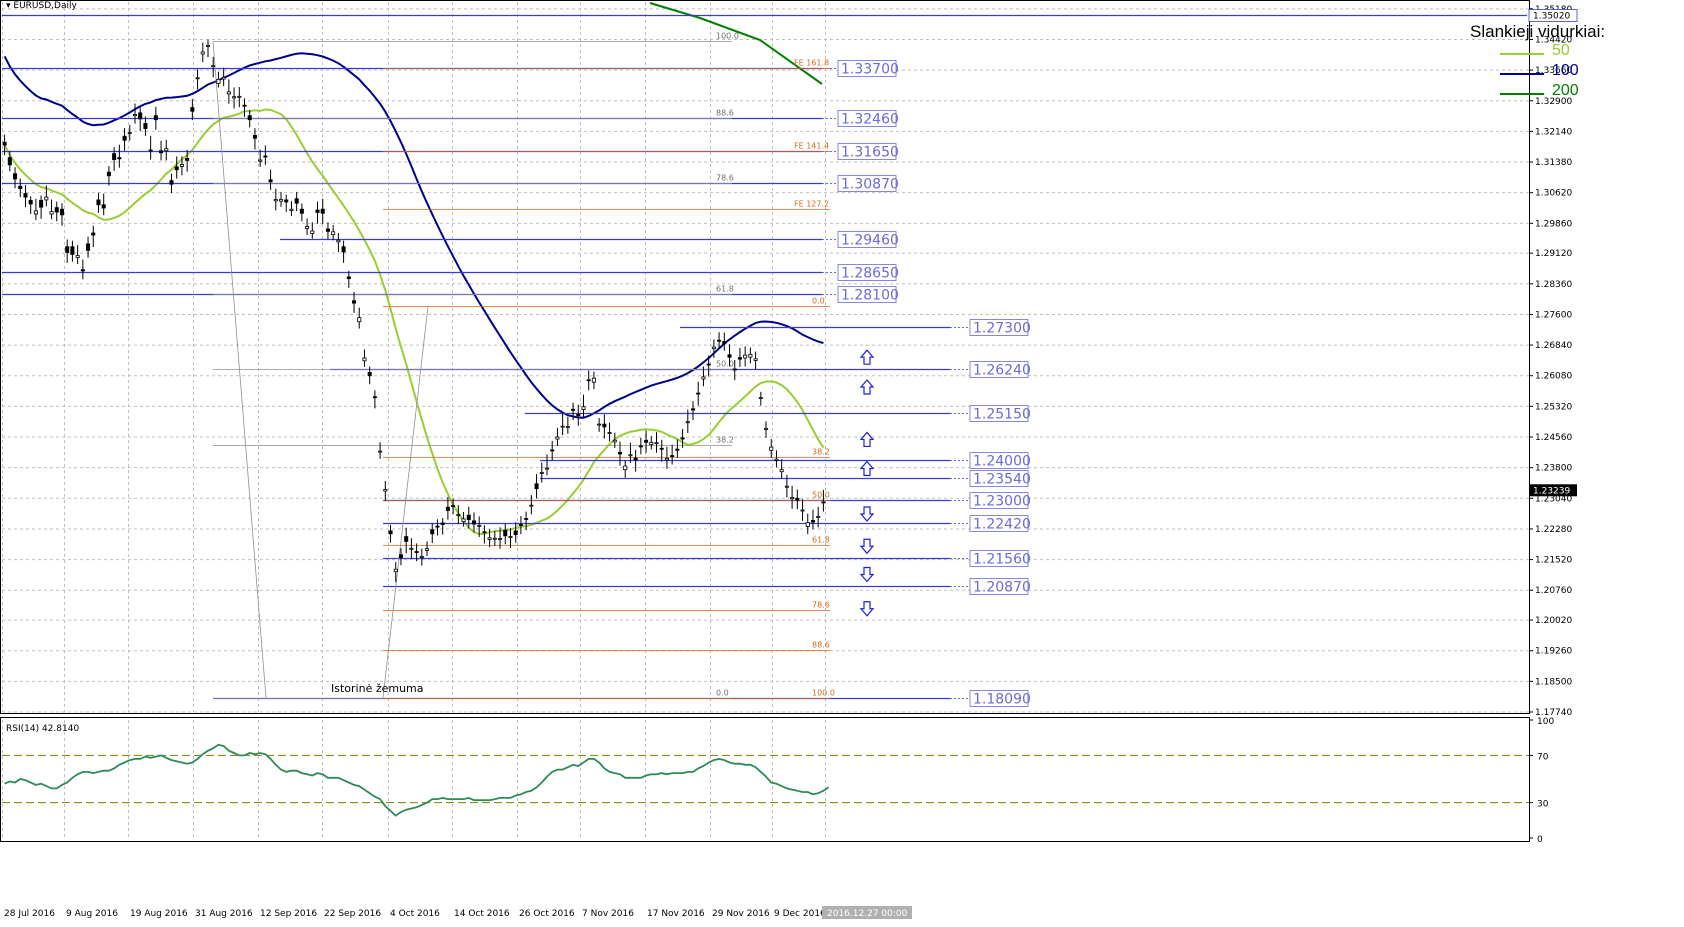  What do you see at coordinates (1543, 757) in the screenshot?
I see `rsi-y-label: 70` at bounding box center [1543, 757].